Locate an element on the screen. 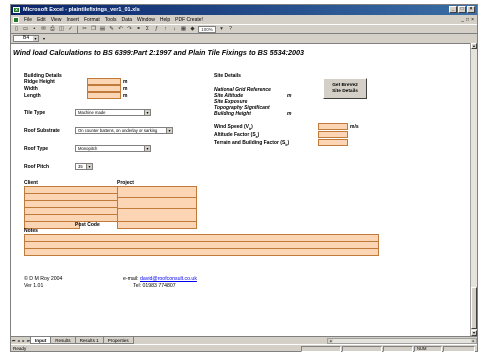 This screenshot has width=481, height=355. tab-results-1: Results 1 is located at coordinates (89, 340).